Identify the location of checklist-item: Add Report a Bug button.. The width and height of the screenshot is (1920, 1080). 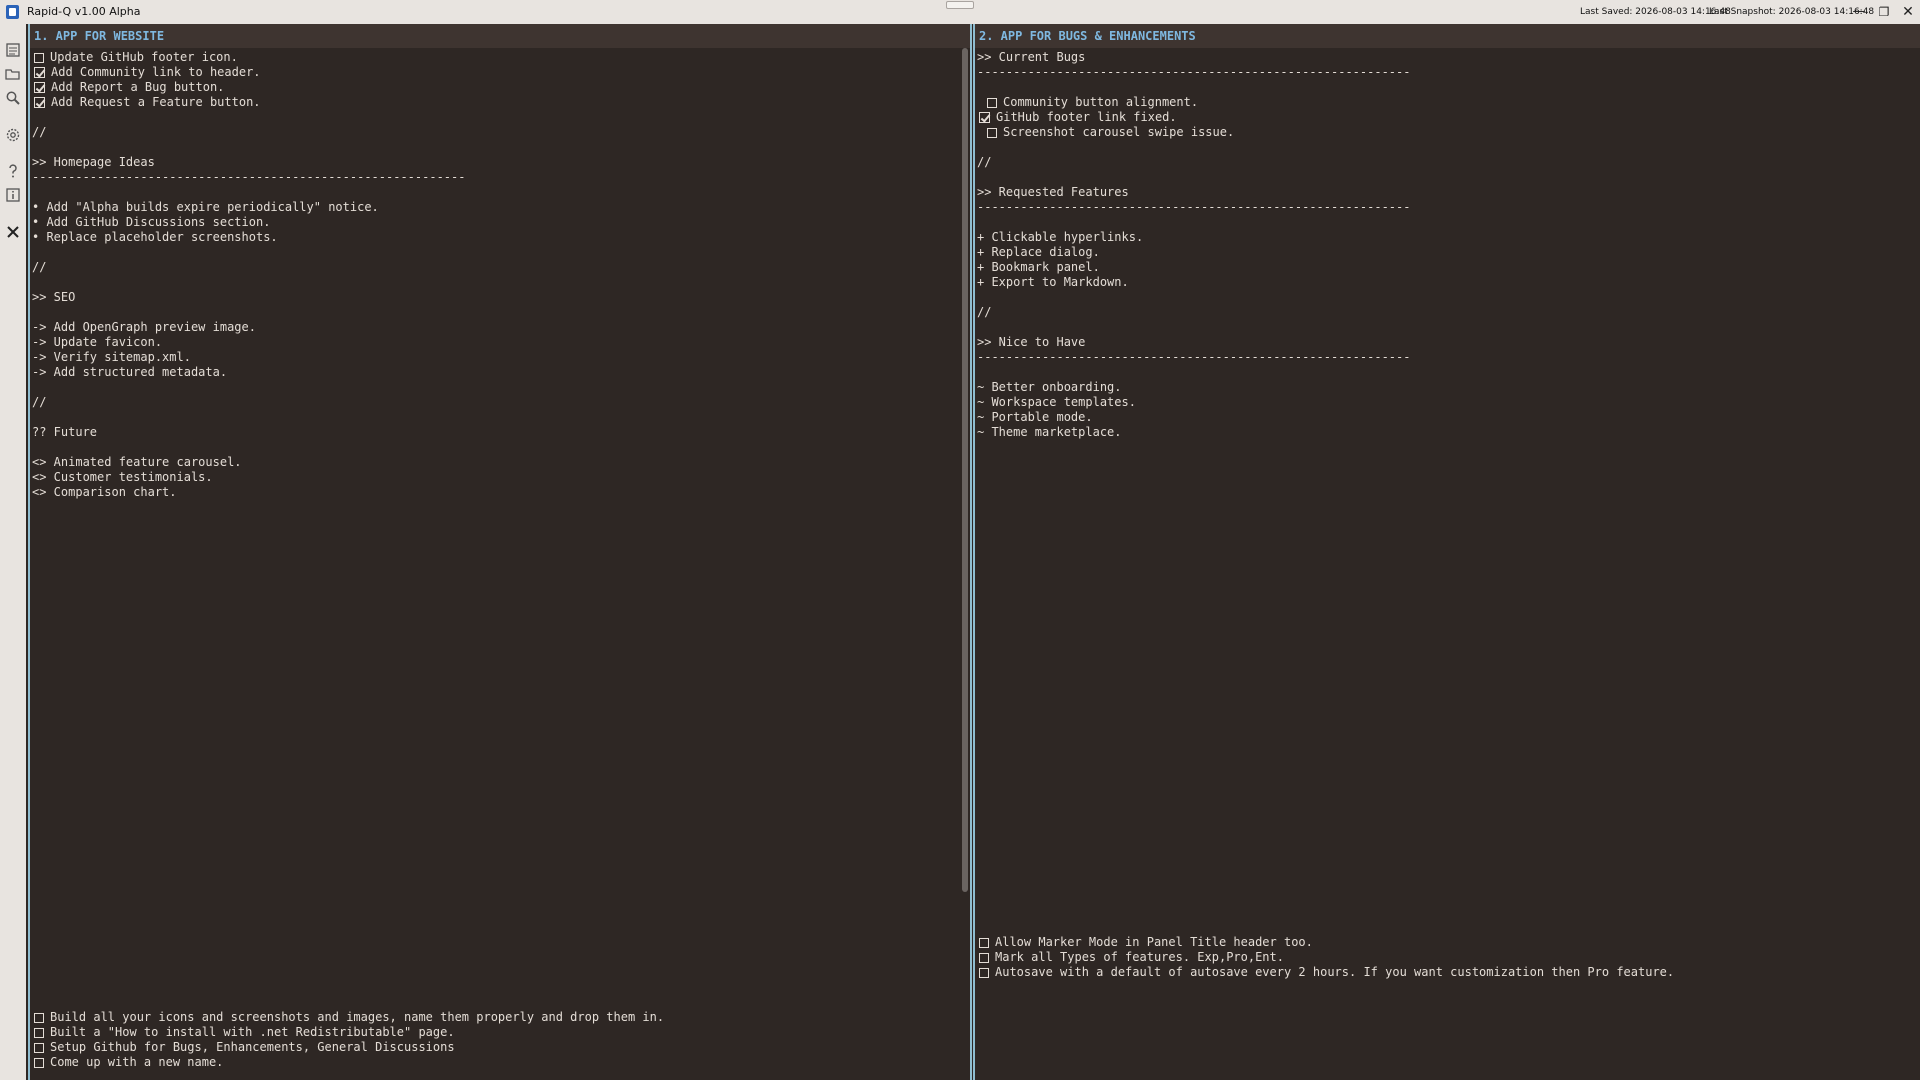
(248, 87).